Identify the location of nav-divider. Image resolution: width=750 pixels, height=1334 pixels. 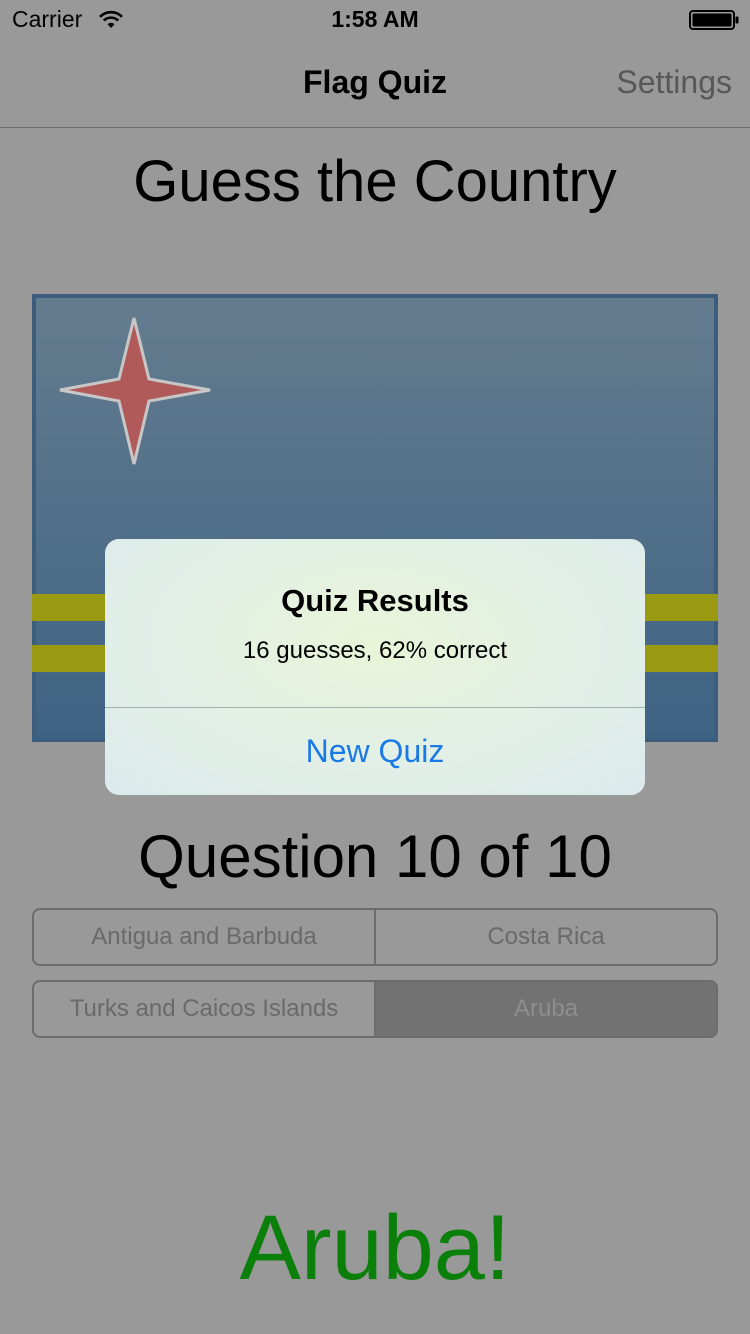
(375, 127).